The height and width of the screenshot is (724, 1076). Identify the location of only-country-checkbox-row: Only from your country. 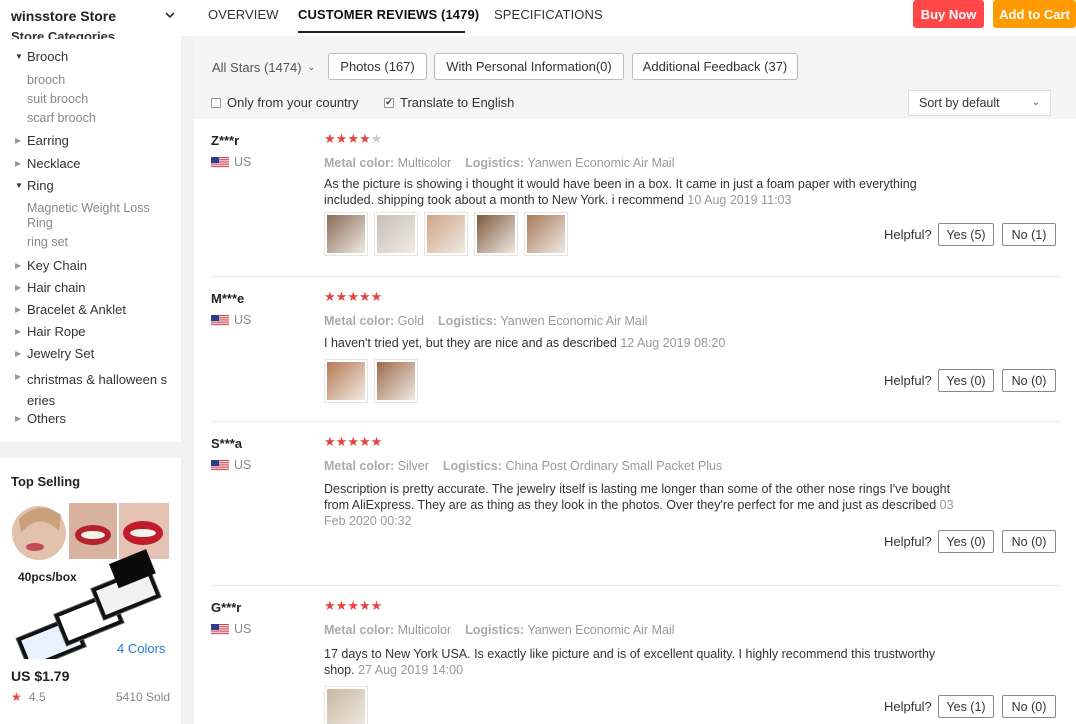
(285, 102).